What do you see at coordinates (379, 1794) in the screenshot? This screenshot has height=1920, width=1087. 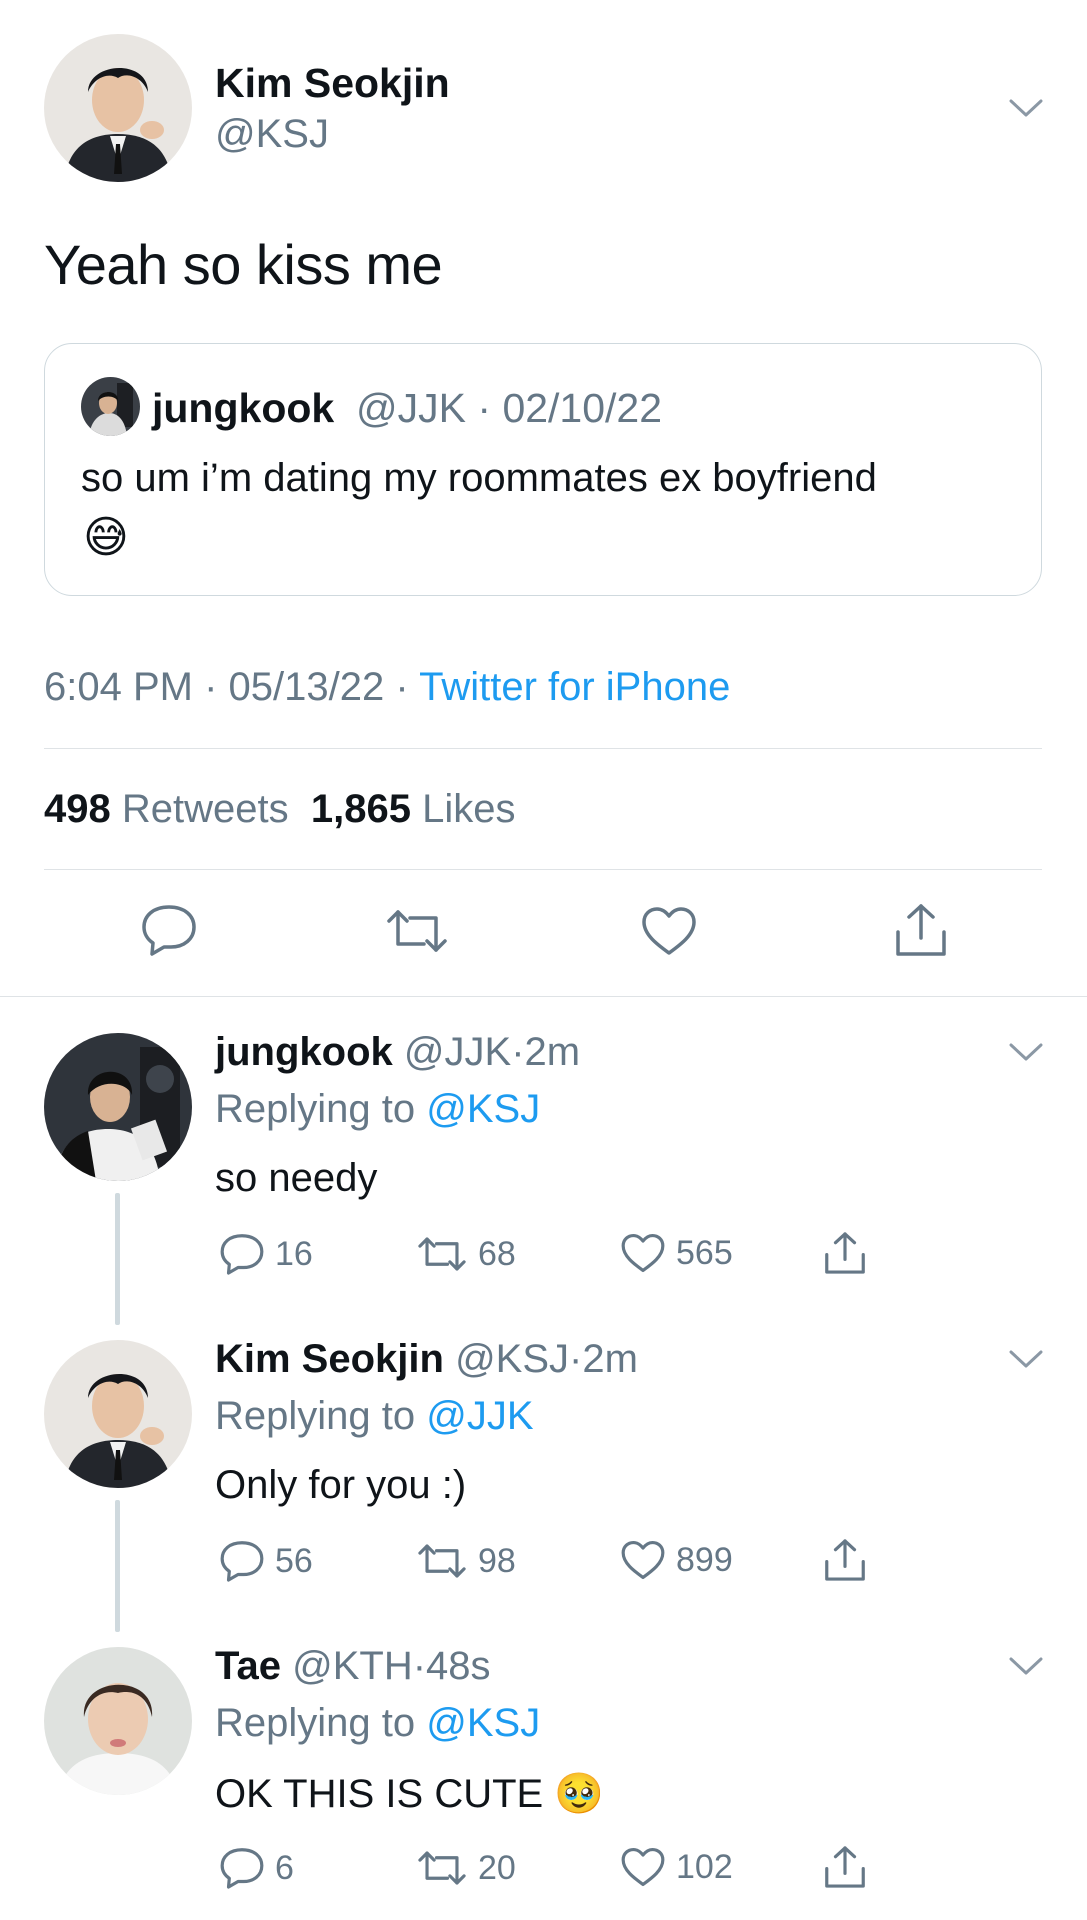 I see `reply-3-text: OK THIS IS CUTE` at bounding box center [379, 1794].